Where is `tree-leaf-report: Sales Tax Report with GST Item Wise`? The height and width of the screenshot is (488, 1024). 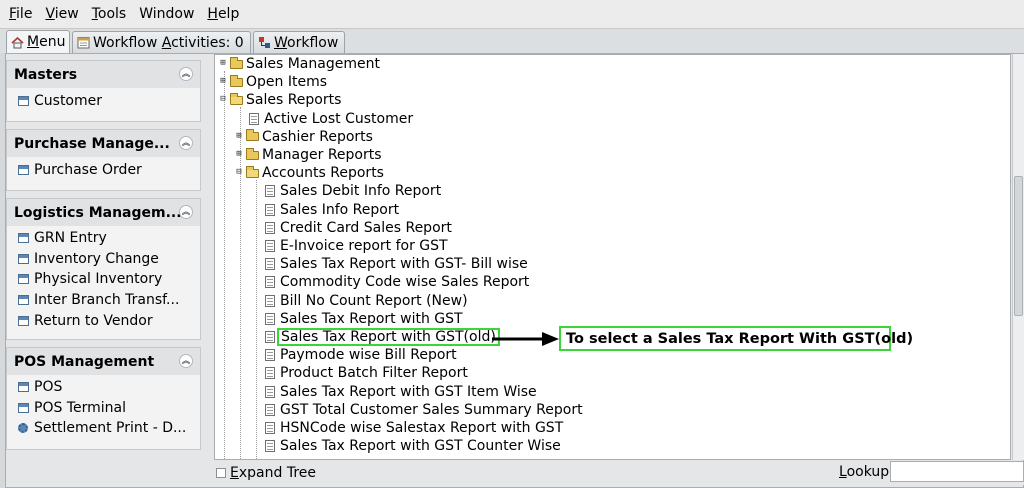
tree-leaf-report: Sales Tax Report with GST Item Wise is located at coordinates (401, 392).